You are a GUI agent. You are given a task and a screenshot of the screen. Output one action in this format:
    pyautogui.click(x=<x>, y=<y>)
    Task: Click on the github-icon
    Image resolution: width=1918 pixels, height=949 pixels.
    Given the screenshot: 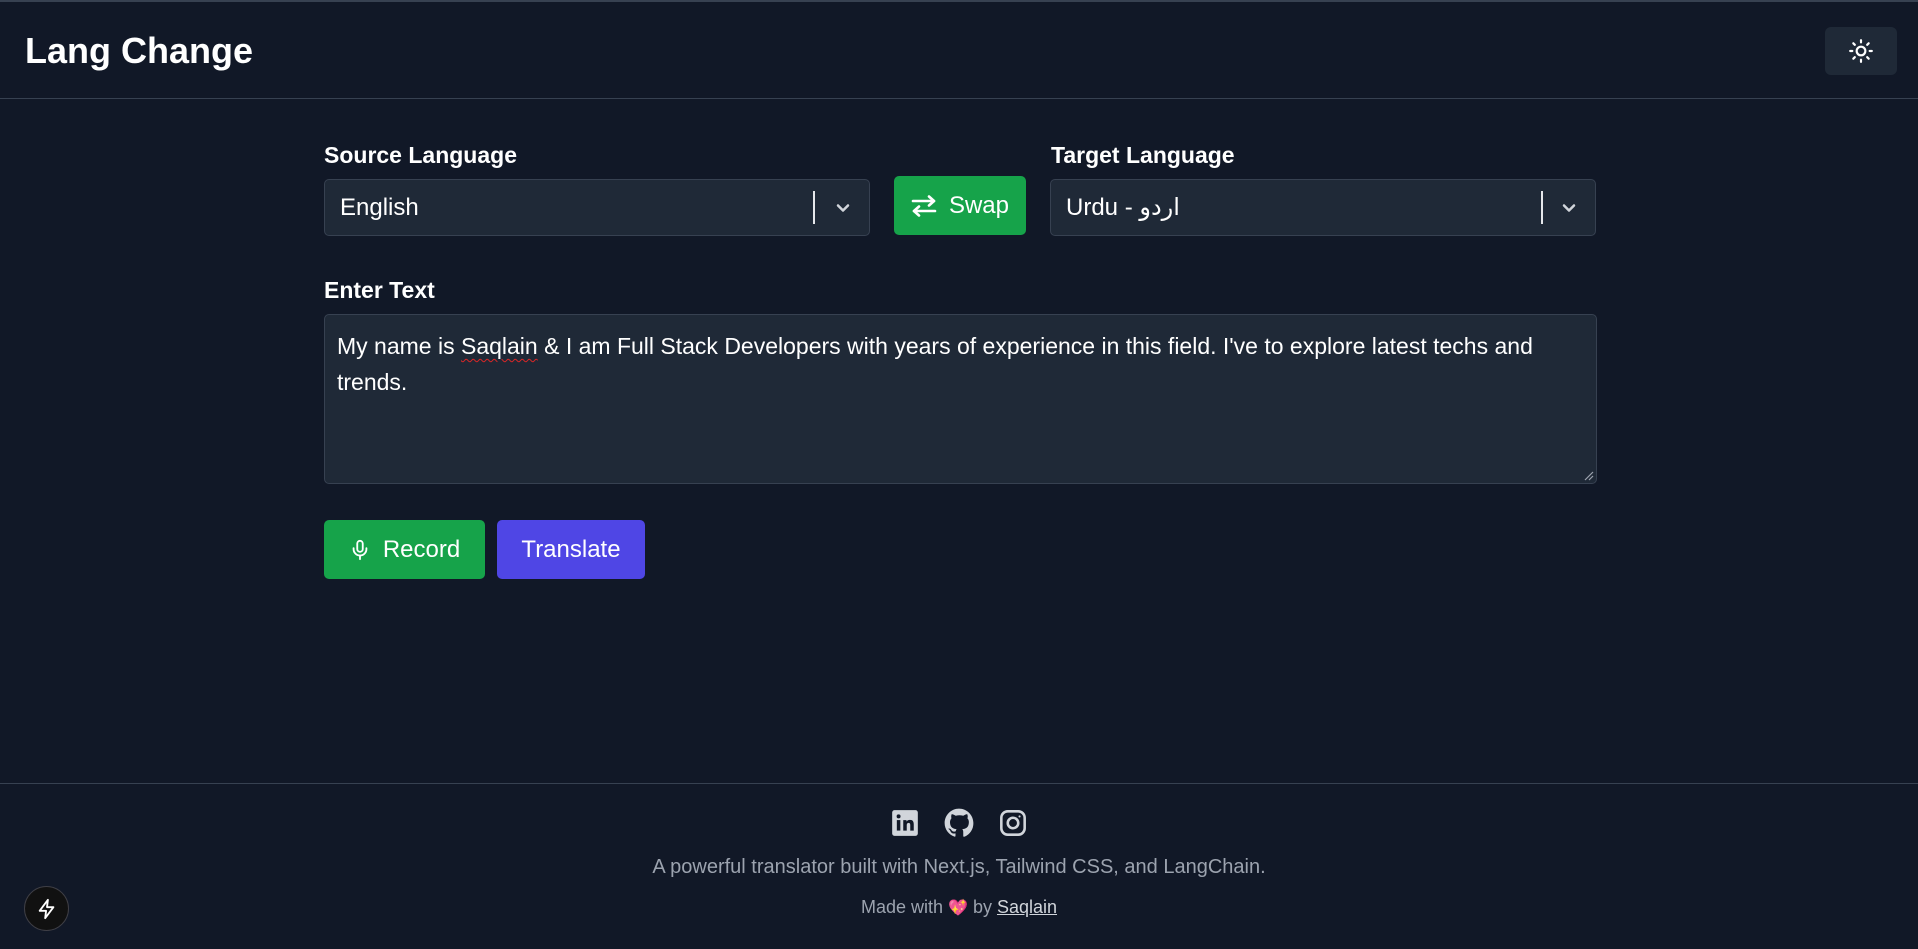 What is the action you would take?
    pyautogui.click(x=959, y=822)
    